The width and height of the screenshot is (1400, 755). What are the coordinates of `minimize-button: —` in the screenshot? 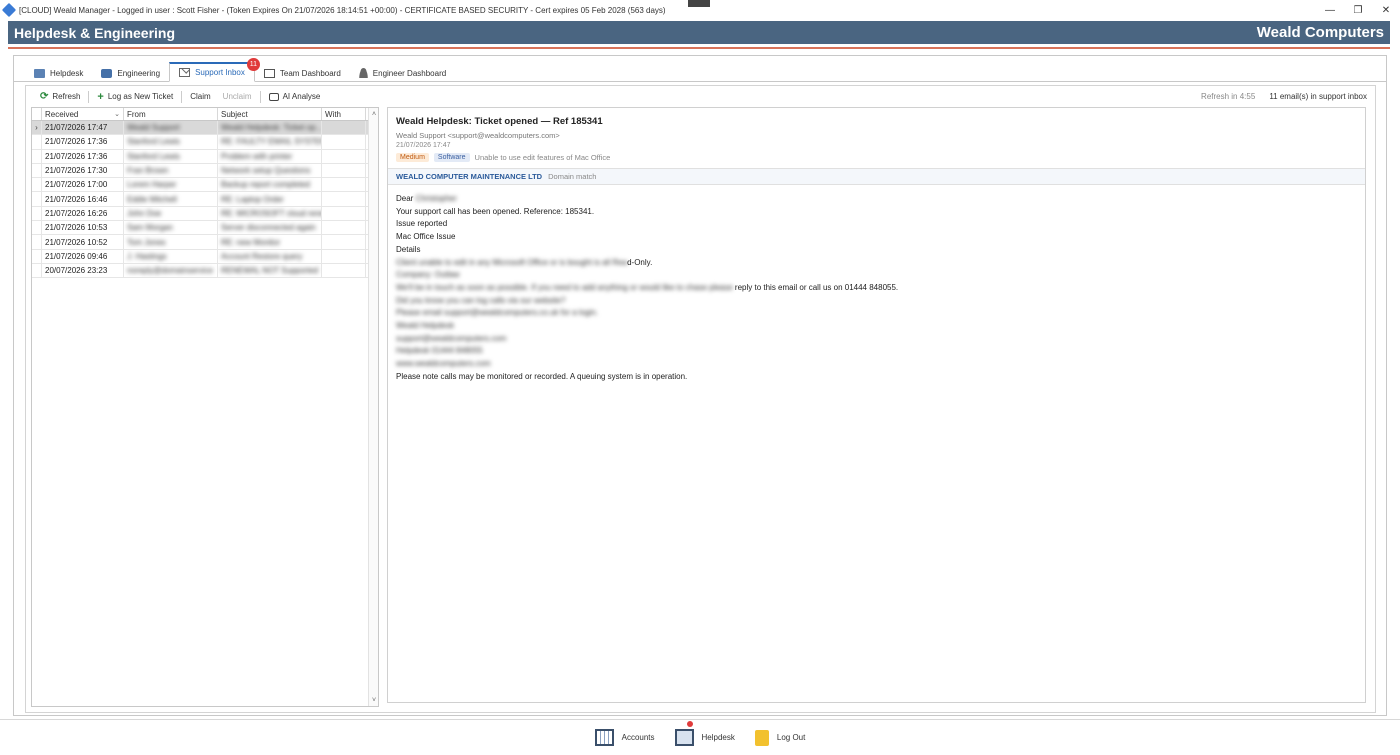 It's located at (1330, 10).